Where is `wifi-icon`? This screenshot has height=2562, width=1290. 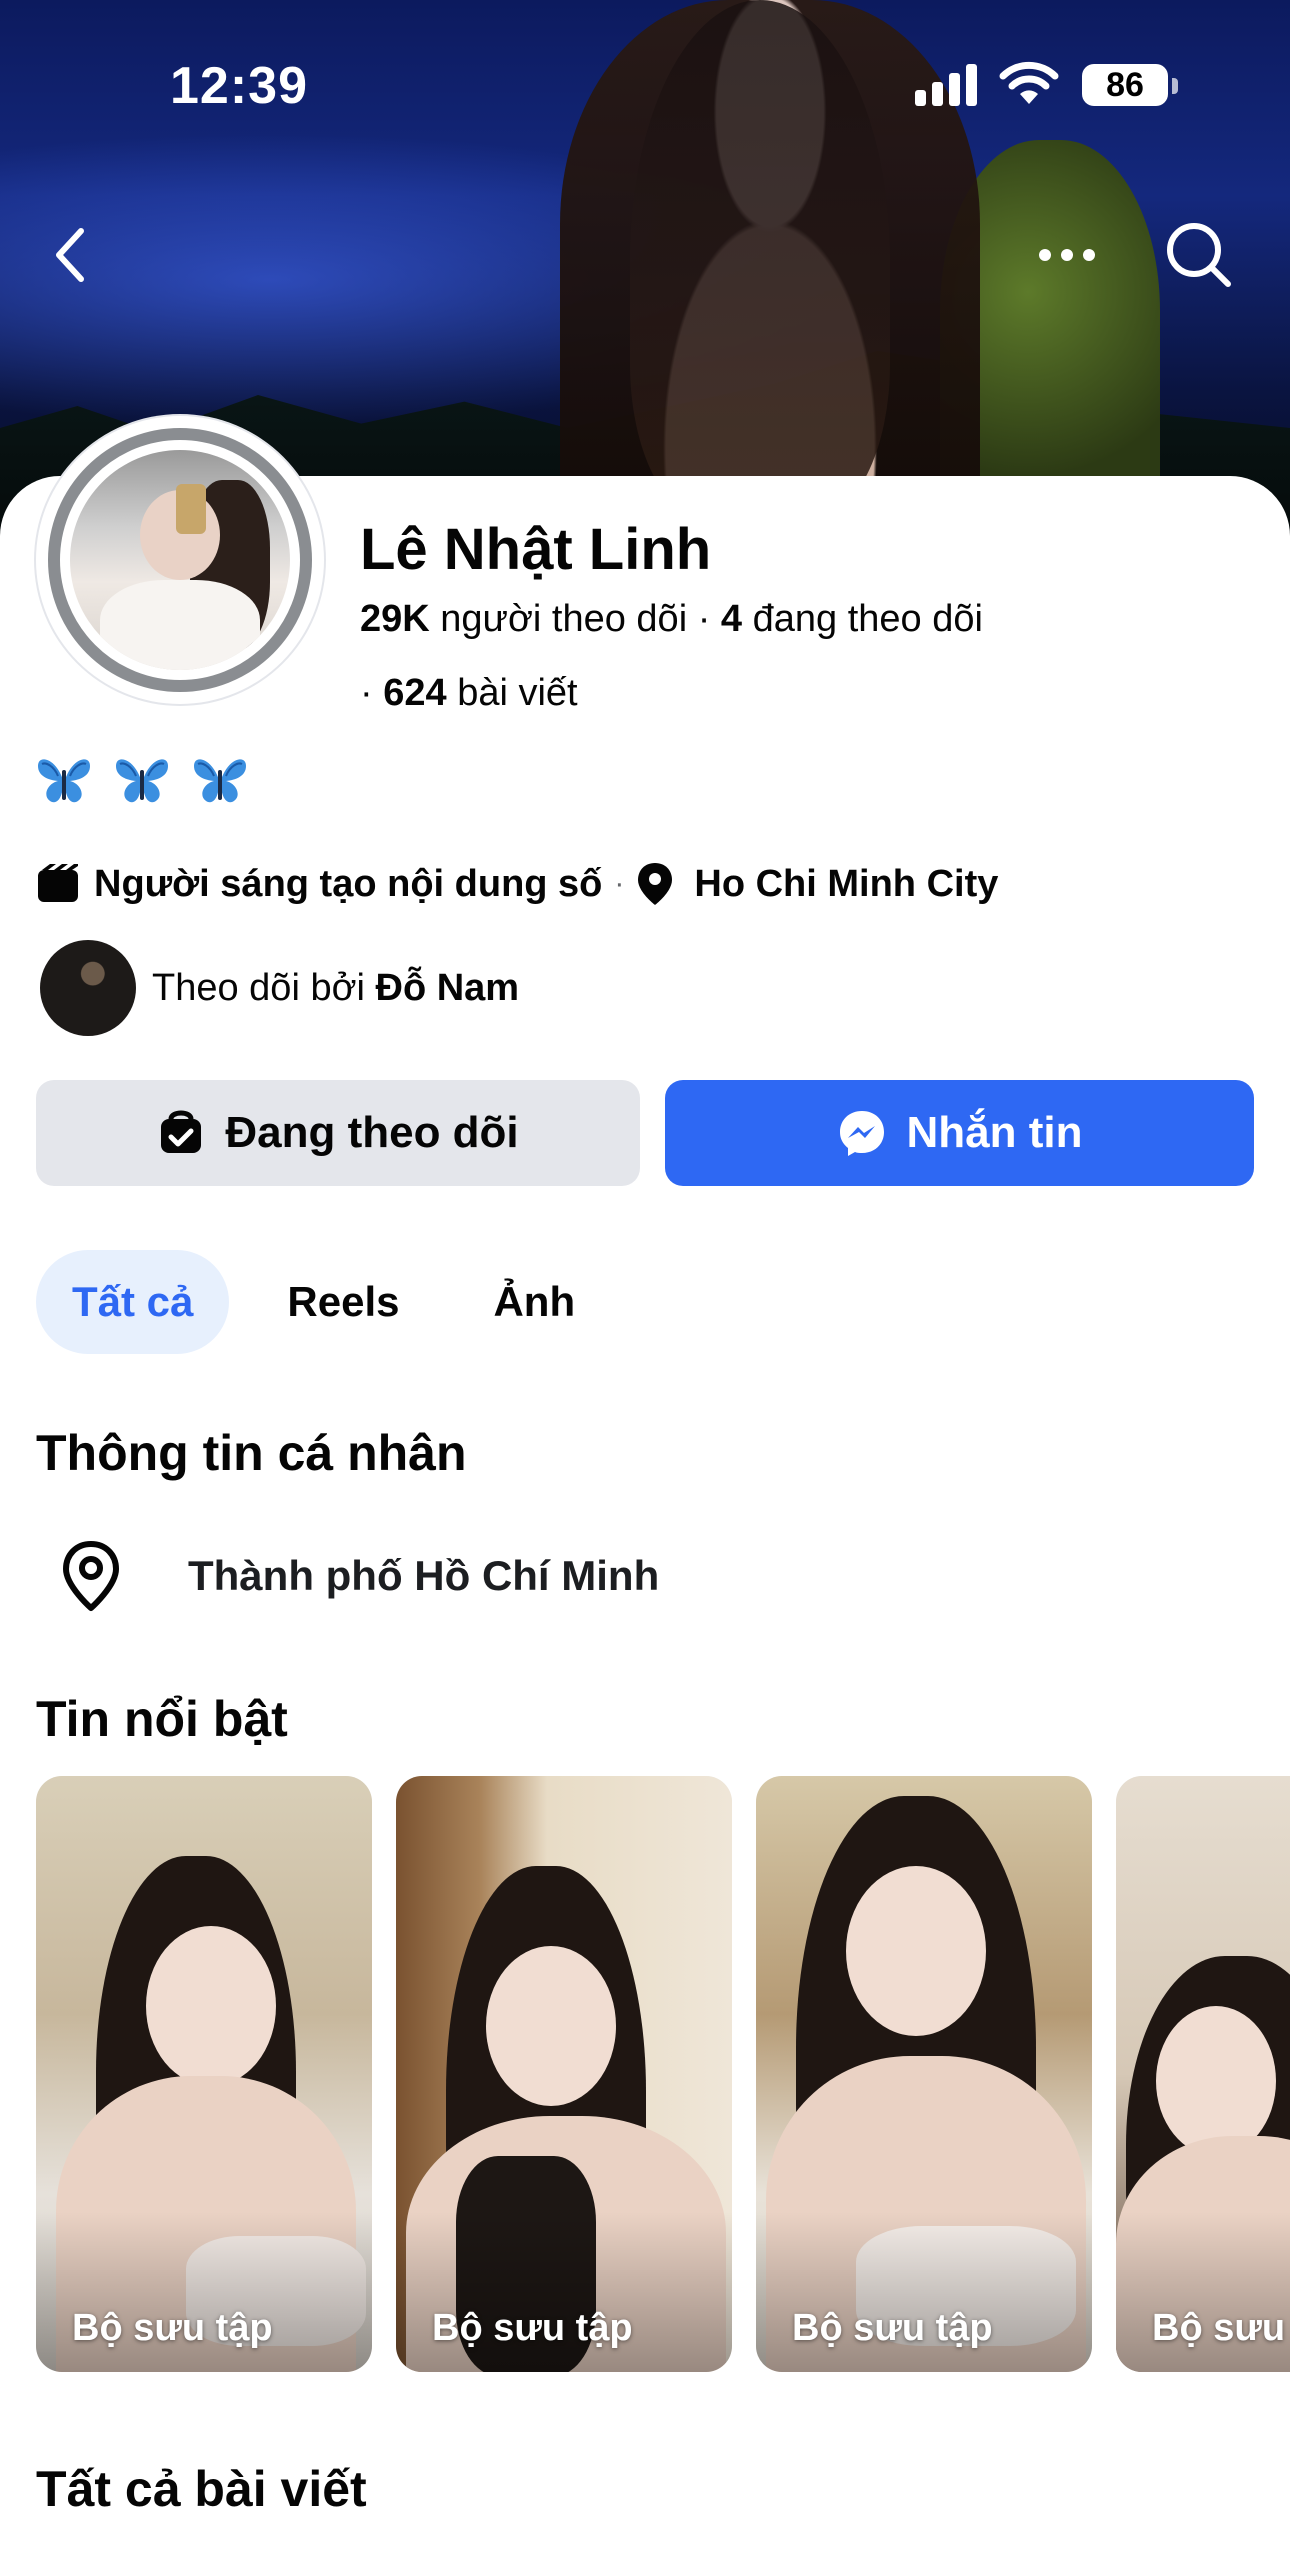
wifi-icon is located at coordinates (1029, 82).